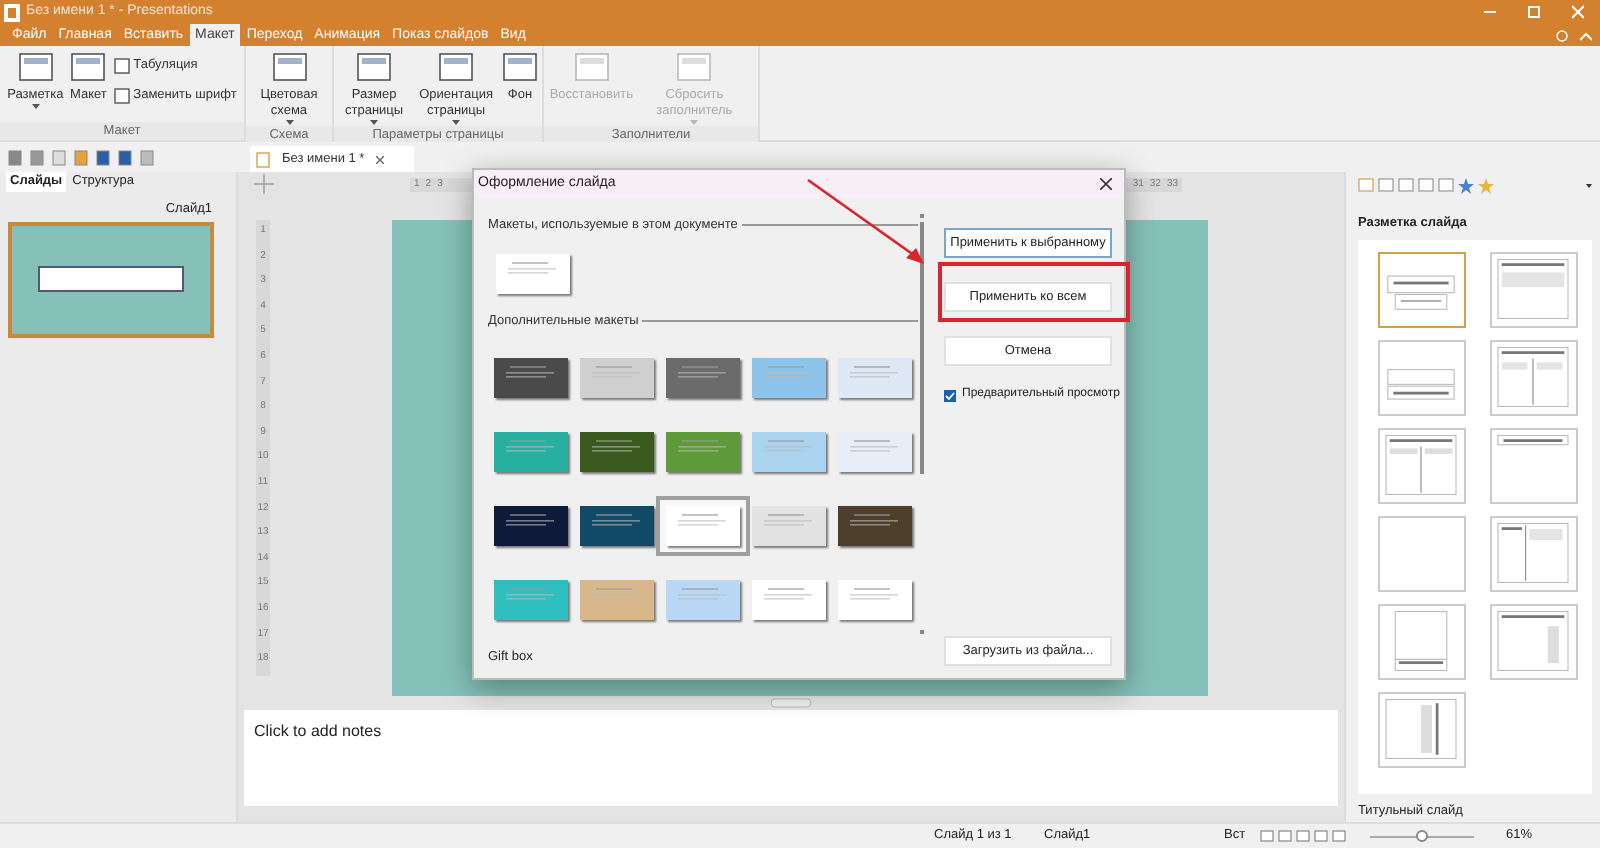  What do you see at coordinates (263, 159) in the screenshot?
I see `document-icon` at bounding box center [263, 159].